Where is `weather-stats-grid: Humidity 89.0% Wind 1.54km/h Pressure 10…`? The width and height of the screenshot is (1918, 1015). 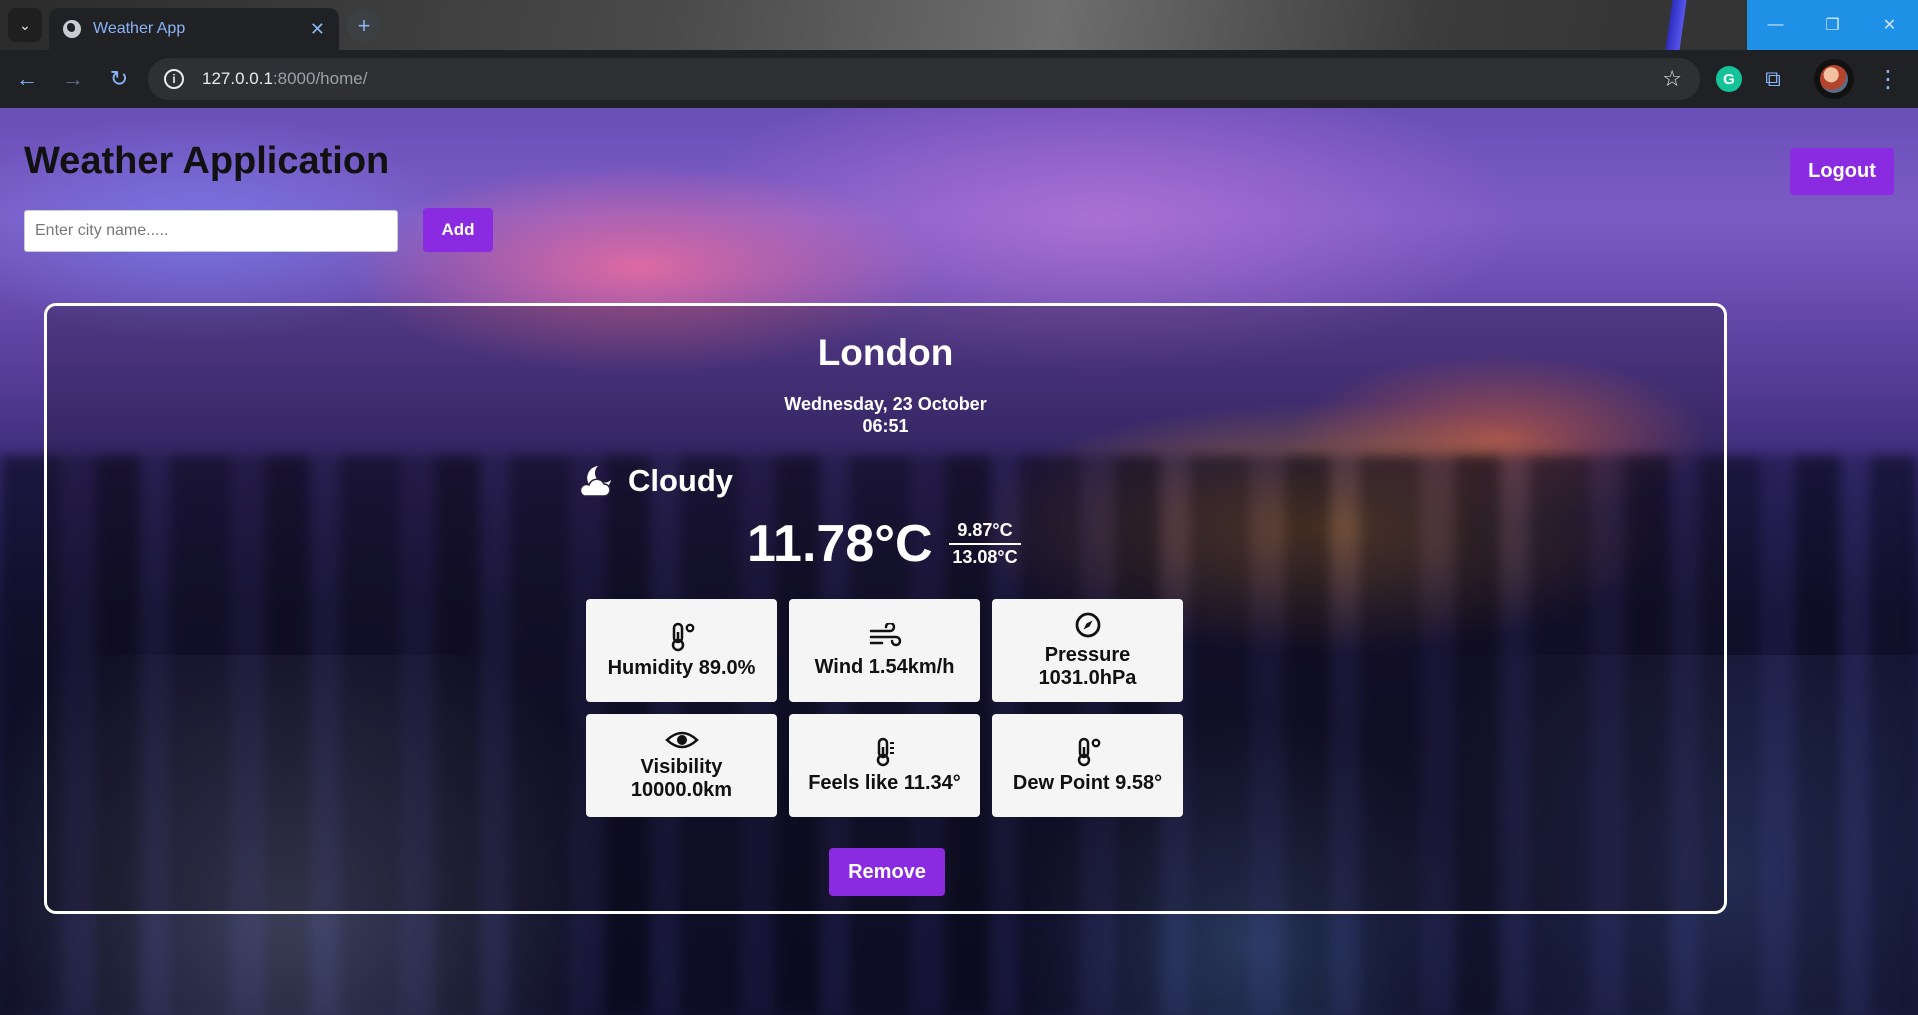 weather-stats-grid: Humidity 89.0% Wind 1.54km/h Pressure 10… is located at coordinates (884, 708).